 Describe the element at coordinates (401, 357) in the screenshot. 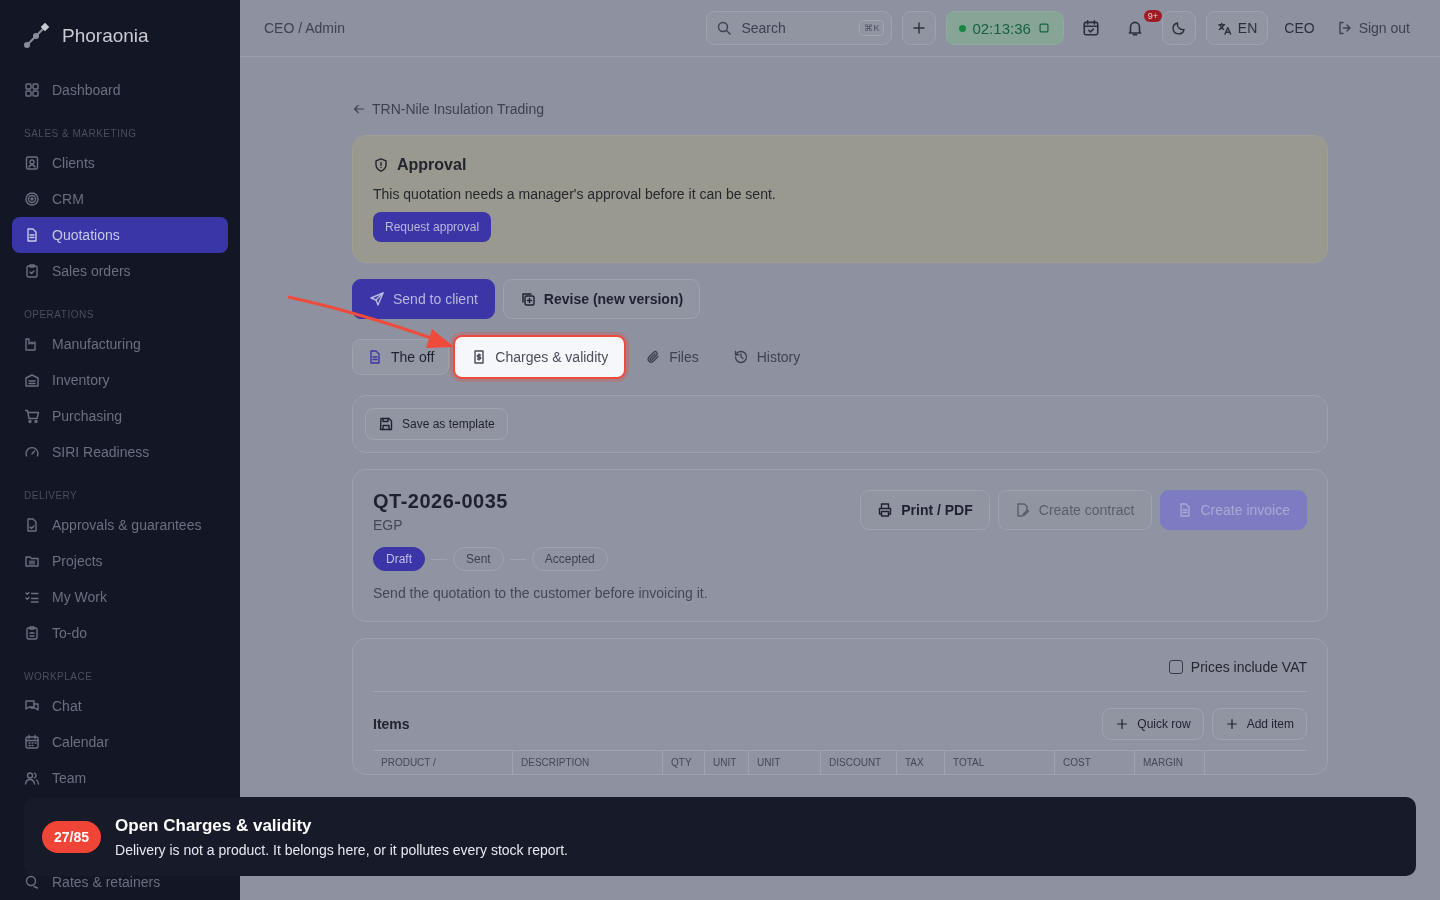

I see `tab: The off` at that location.